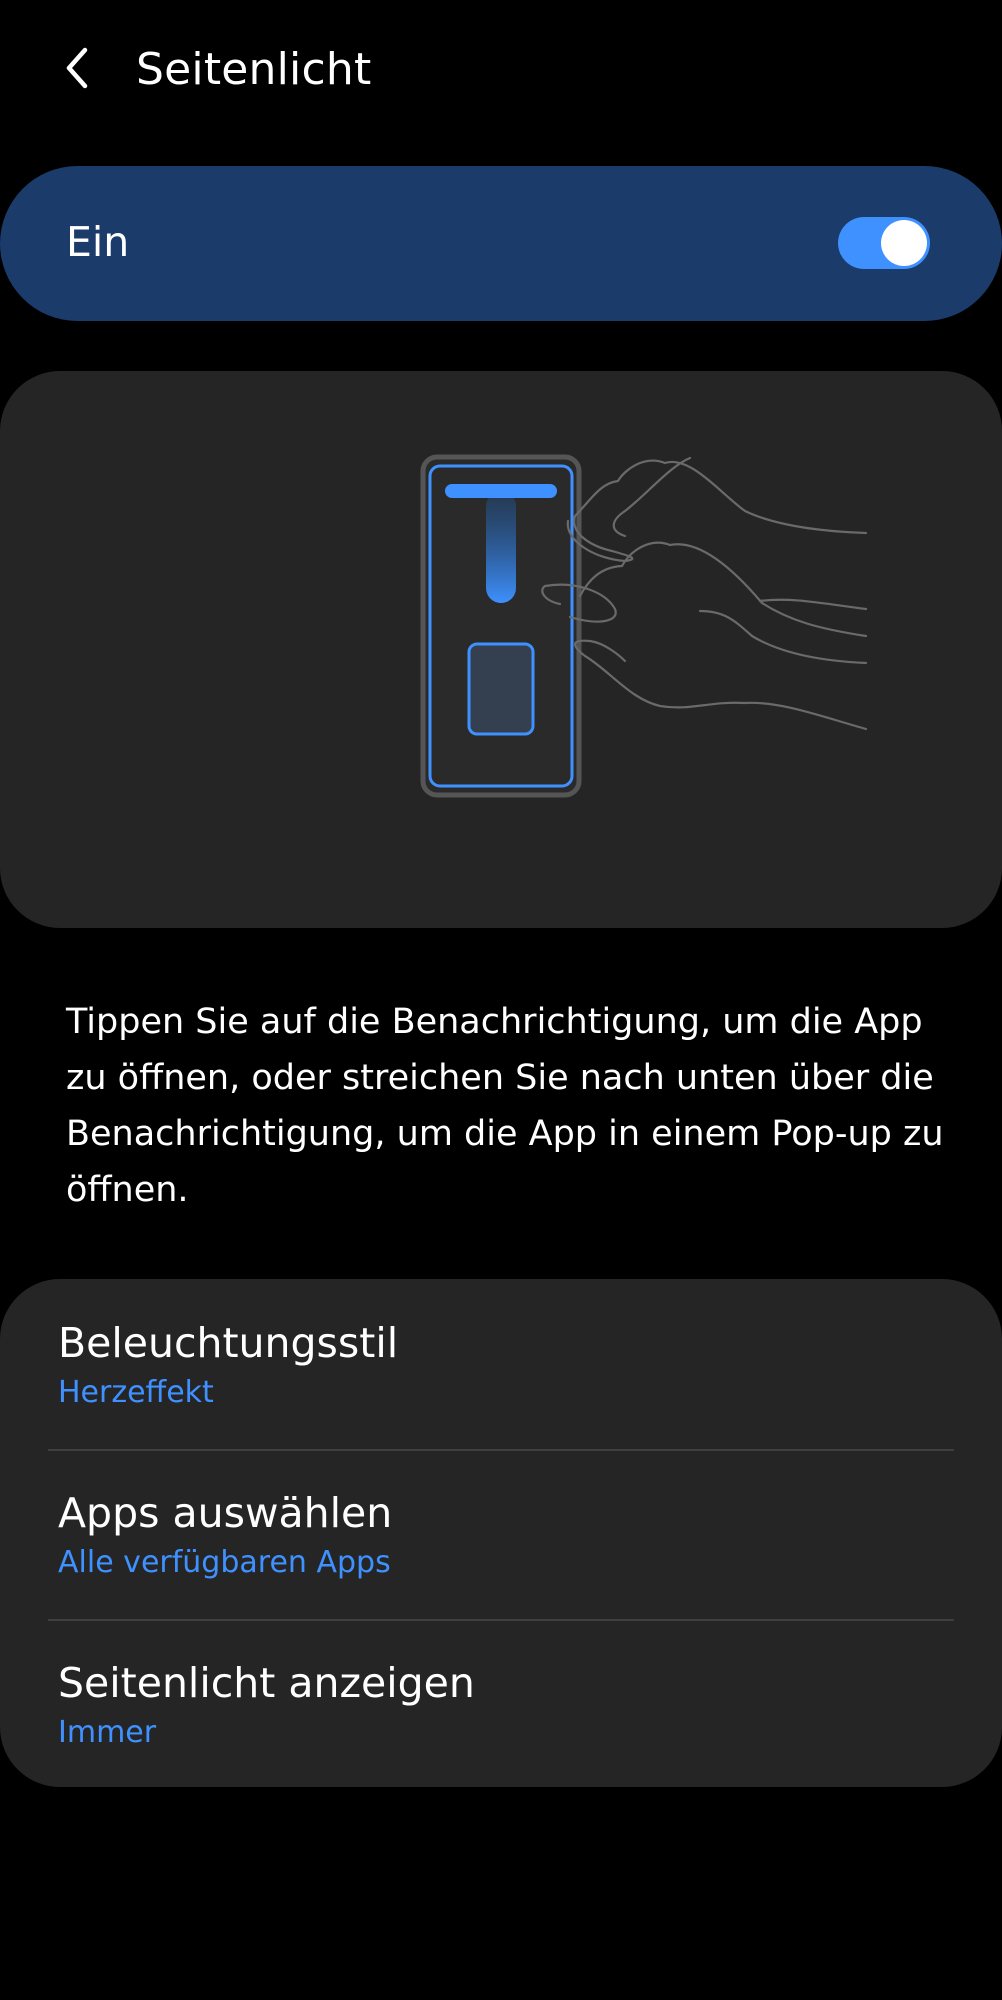  I want to click on chevron-left-icon, so click(78, 70).